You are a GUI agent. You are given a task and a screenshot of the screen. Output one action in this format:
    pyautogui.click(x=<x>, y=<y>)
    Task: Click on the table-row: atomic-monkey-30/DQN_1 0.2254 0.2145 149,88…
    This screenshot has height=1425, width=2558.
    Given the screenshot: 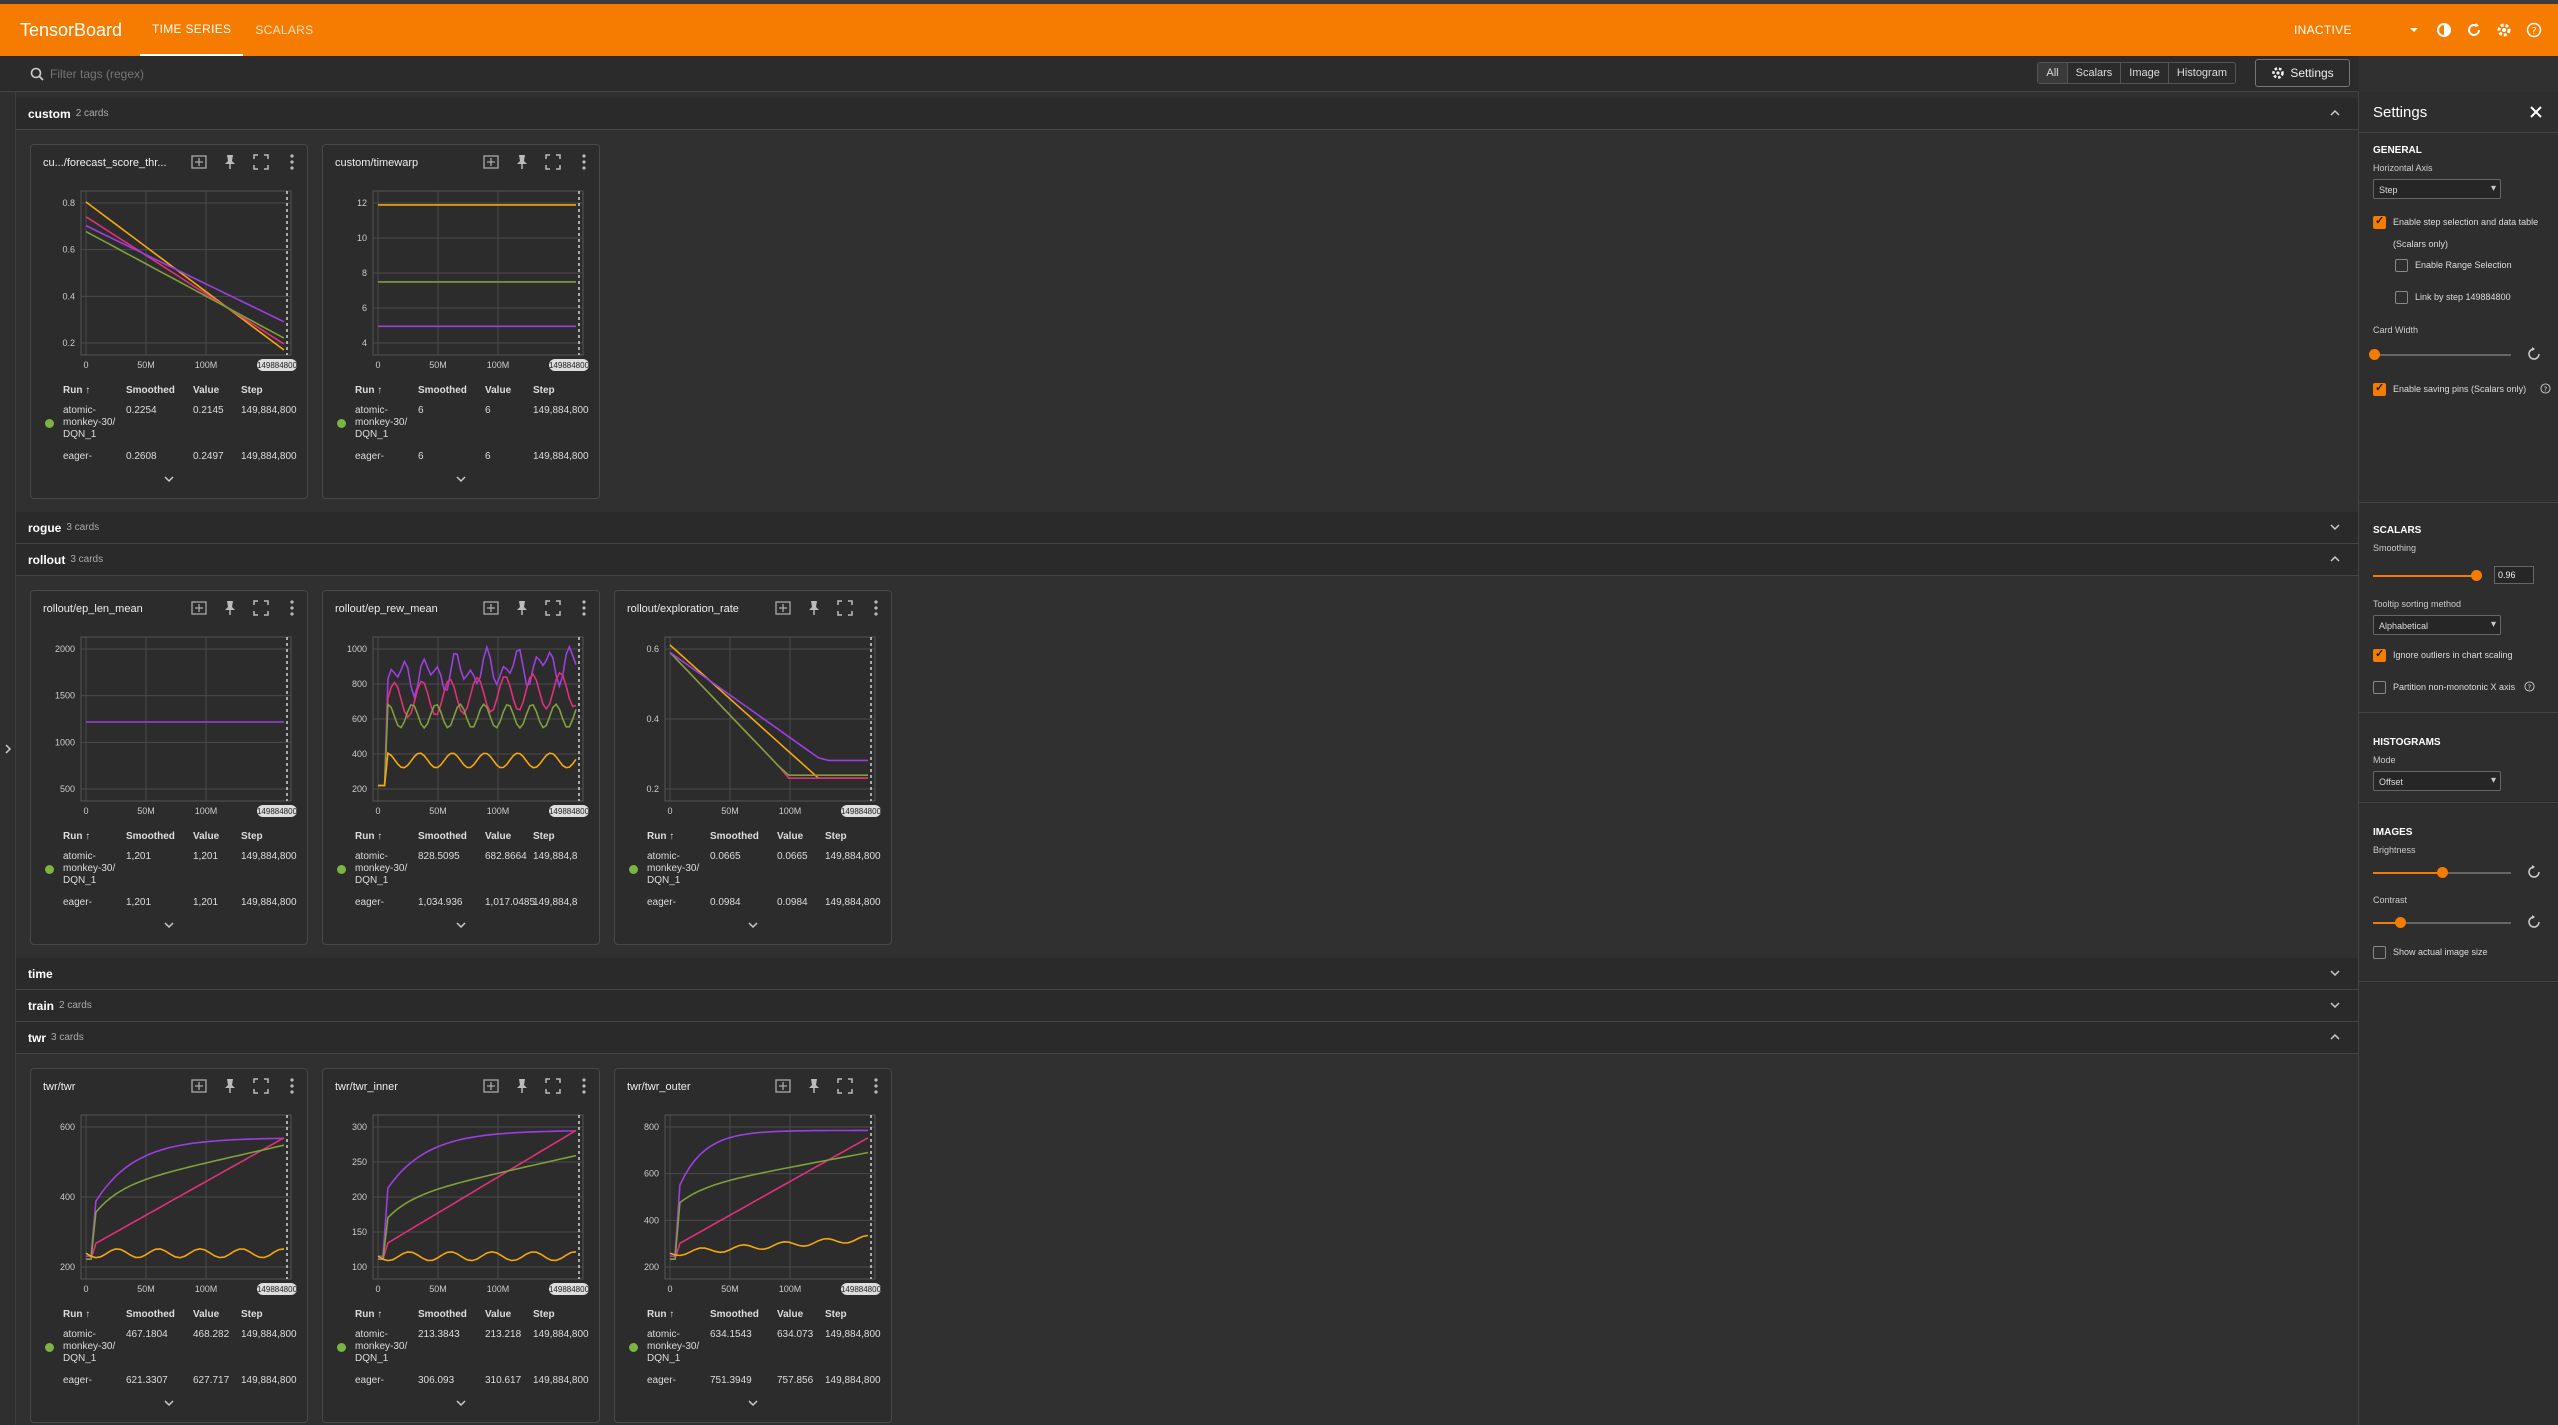 What is the action you would take?
    pyautogui.click(x=170, y=425)
    